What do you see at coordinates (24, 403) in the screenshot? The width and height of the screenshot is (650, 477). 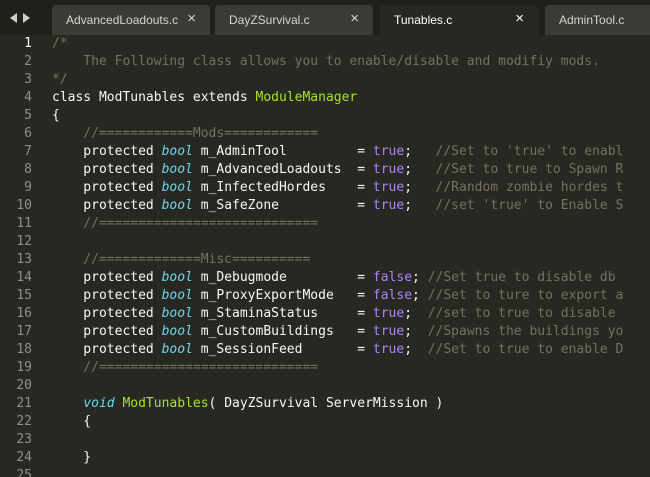 I see `line-number: 21` at bounding box center [24, 403].